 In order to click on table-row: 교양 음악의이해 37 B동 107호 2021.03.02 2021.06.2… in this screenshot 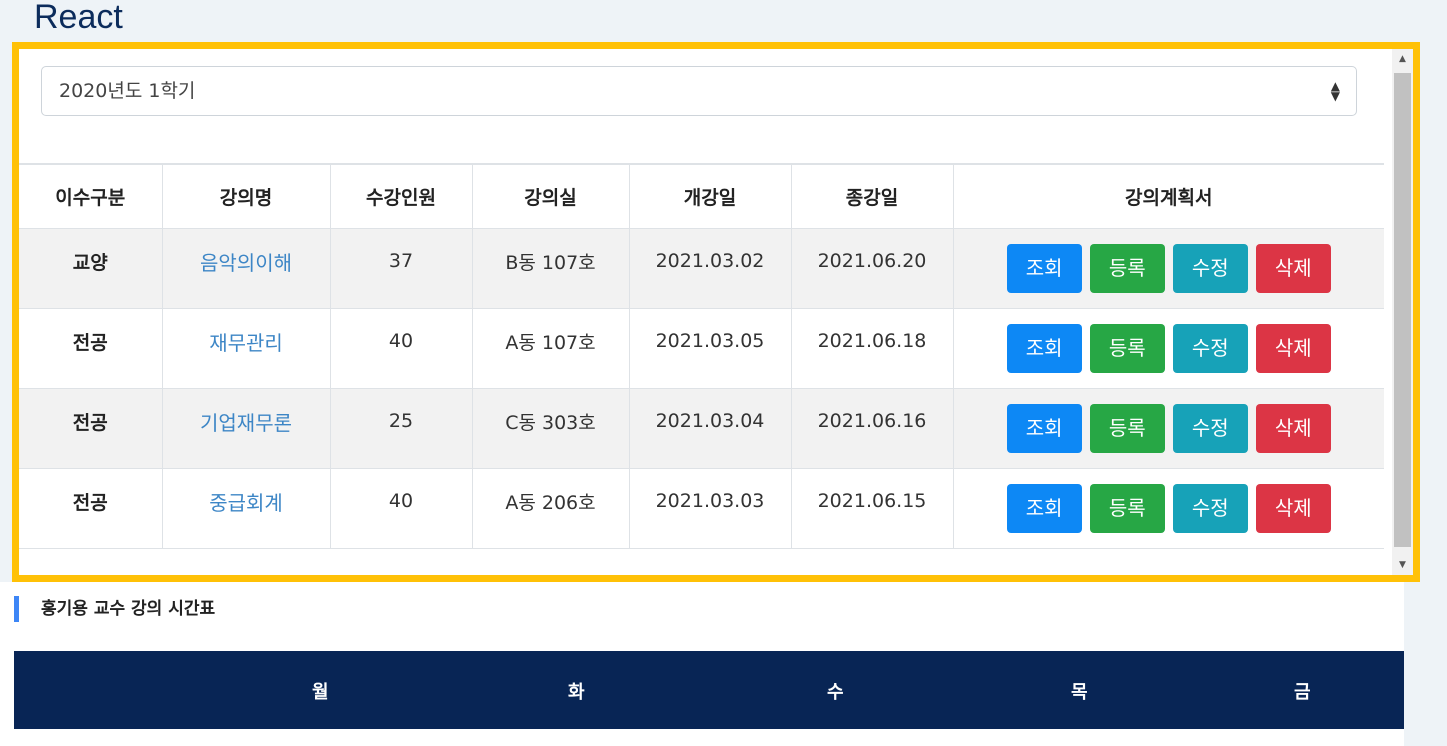, I will do `click(701, 268)`.